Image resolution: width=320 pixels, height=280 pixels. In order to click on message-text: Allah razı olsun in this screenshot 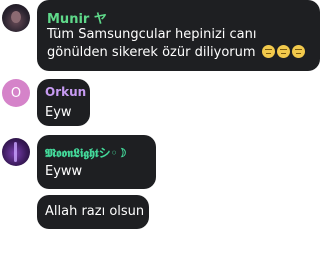, I will do `click(95, 211)`.